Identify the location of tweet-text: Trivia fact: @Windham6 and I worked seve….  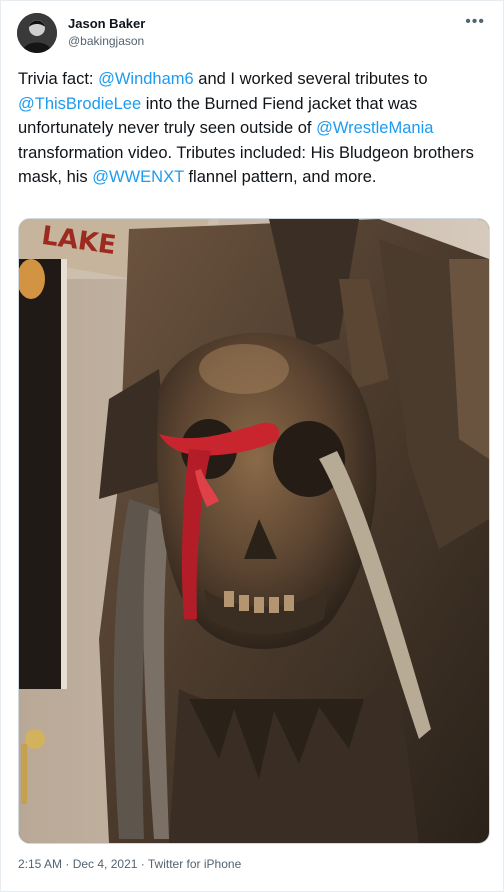
(253, 128).